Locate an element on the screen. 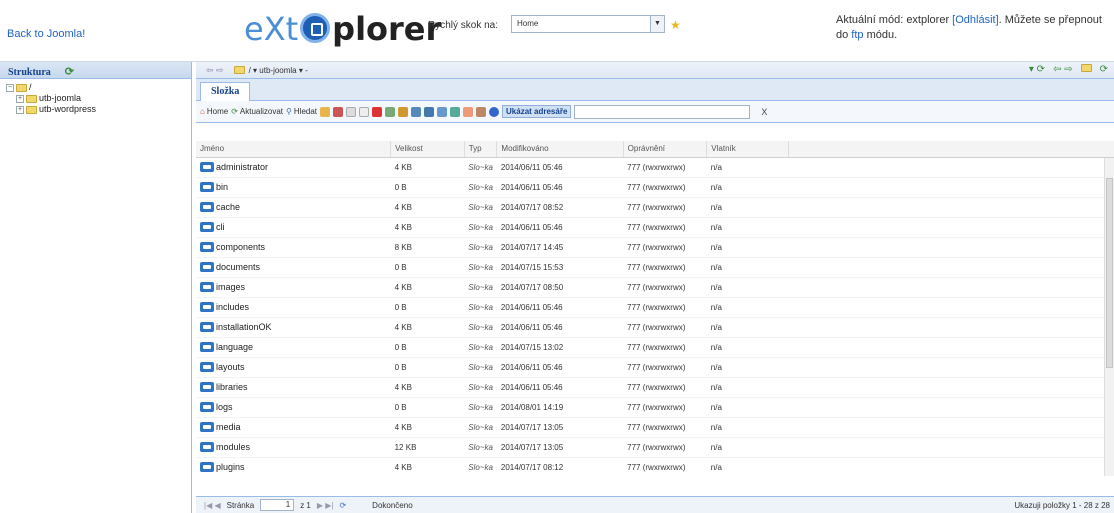  home-button: ⌂ Home is located at coordinates (214, 111).